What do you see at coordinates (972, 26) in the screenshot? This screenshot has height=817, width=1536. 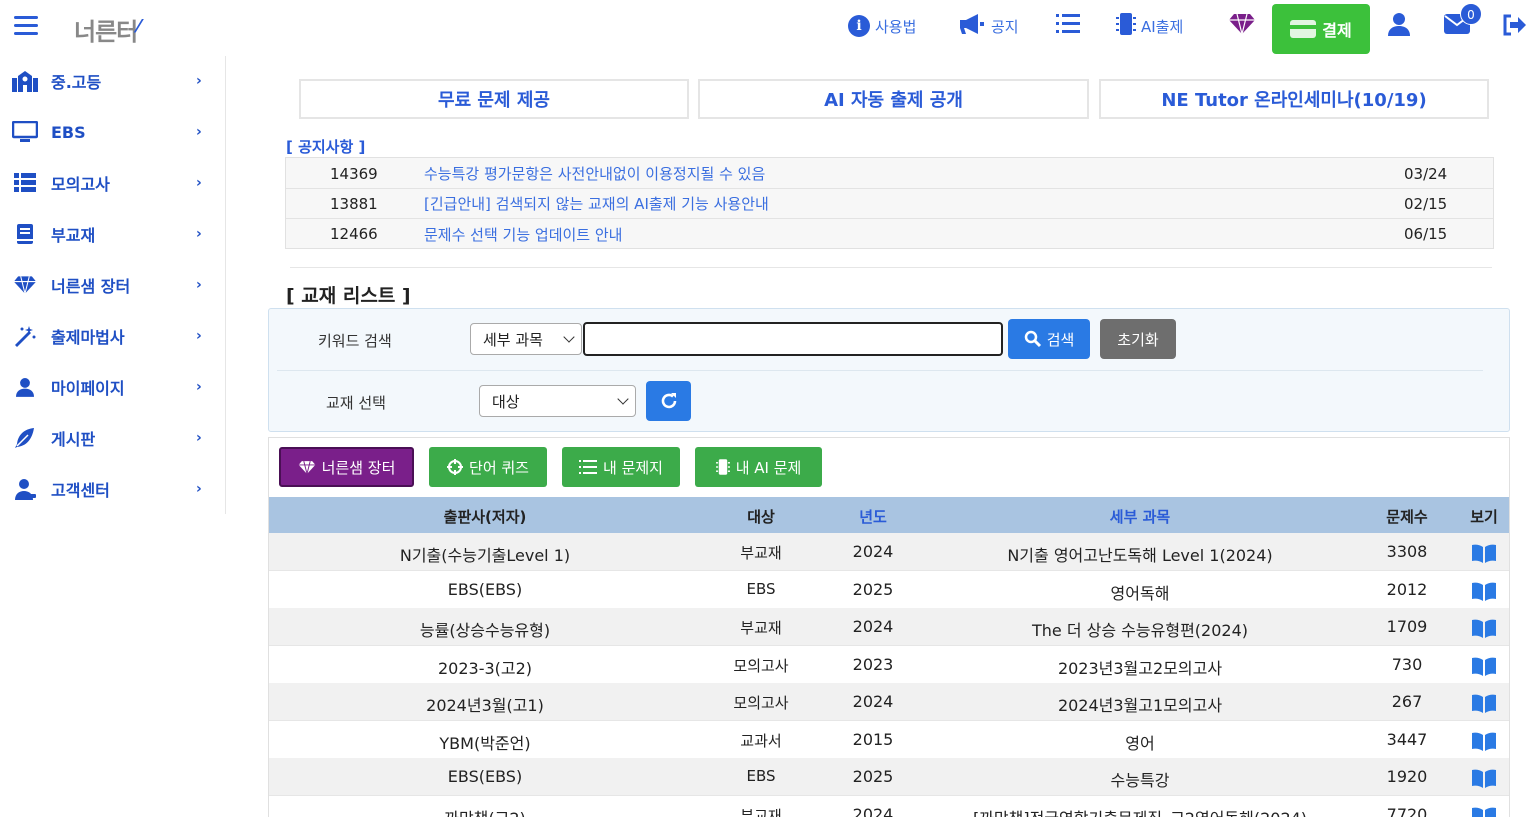 I see `megaphone-icon` at bounding box center [972, 26].